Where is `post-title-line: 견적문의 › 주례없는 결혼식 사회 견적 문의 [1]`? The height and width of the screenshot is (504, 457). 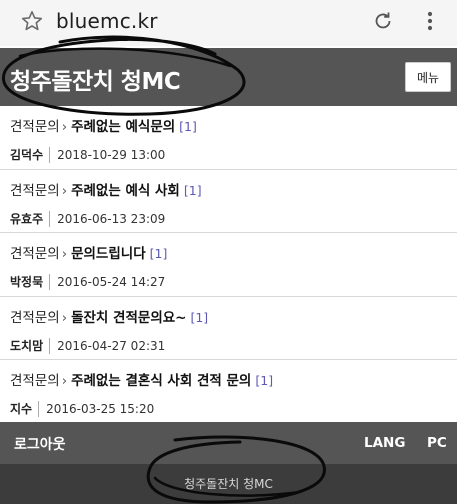 post-title-line: 견적문의 › 주례없는 결혼식 사회 견적 문의 [1] is located at coordinates (228, 381).